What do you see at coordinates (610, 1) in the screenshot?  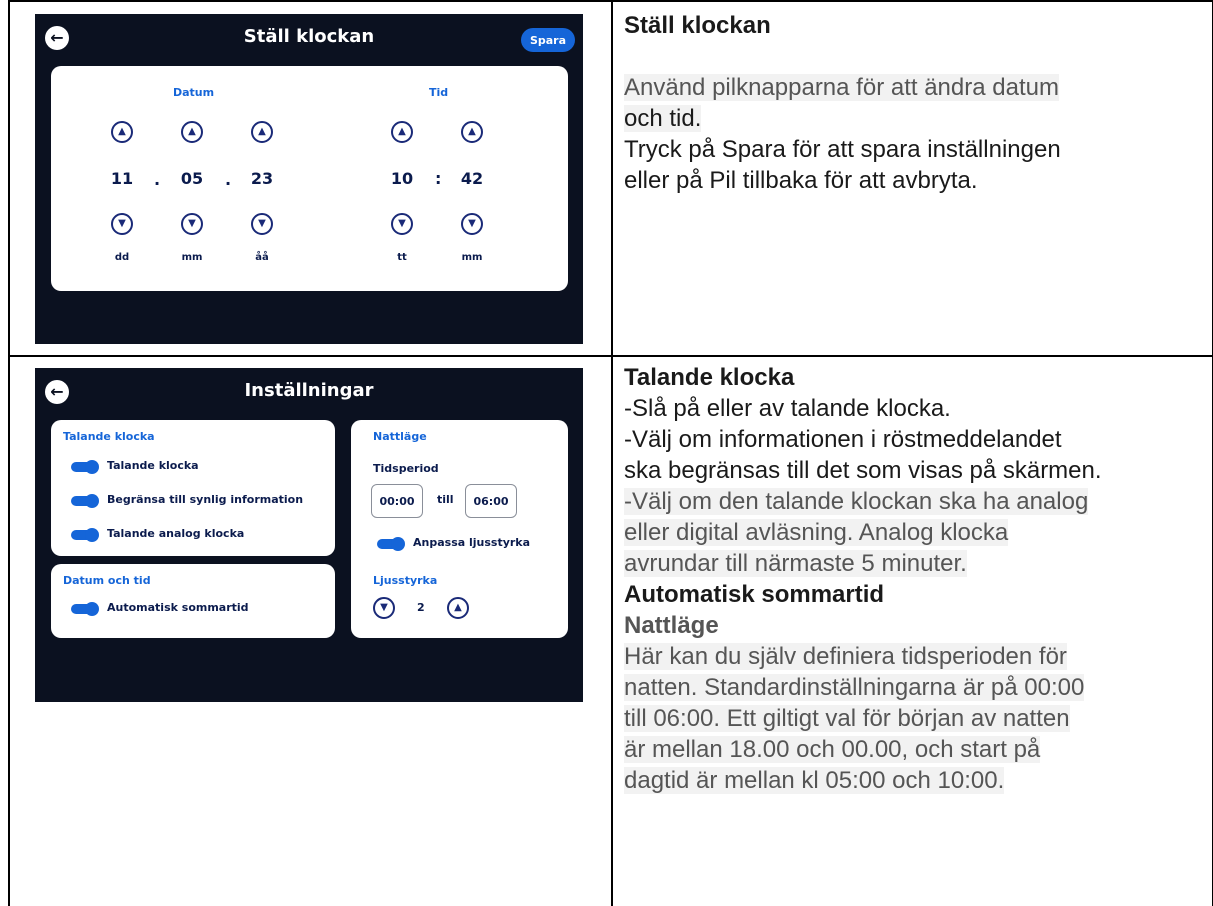 I see `table-border-top` at bounding box center [610, 1].